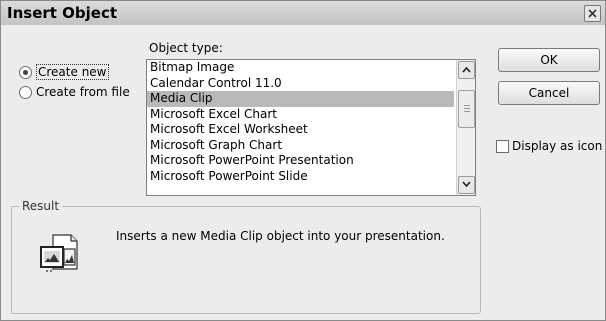 The image size is (606, 321). I want to click on scroll-down-icon, so click(466, 184).